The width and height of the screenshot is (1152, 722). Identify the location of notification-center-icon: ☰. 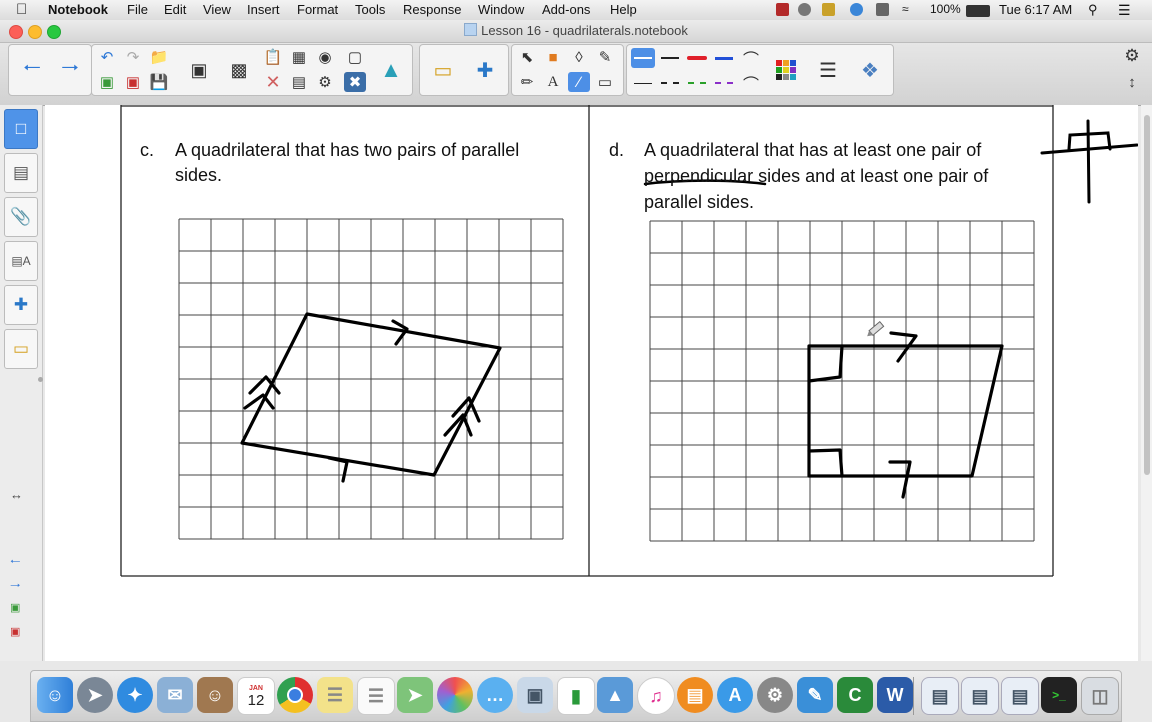
(1124, 10).